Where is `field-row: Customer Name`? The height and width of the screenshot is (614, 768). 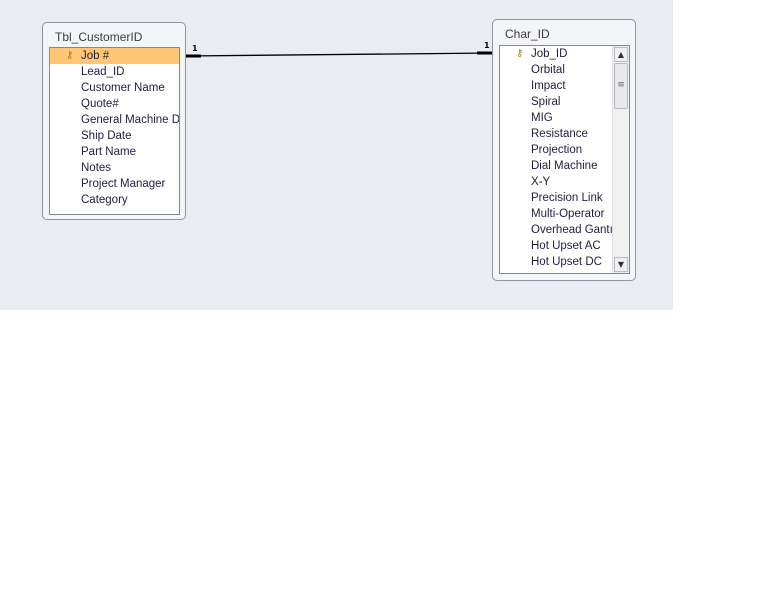 field-row: Customer Name is located at coordinates (114, 88).